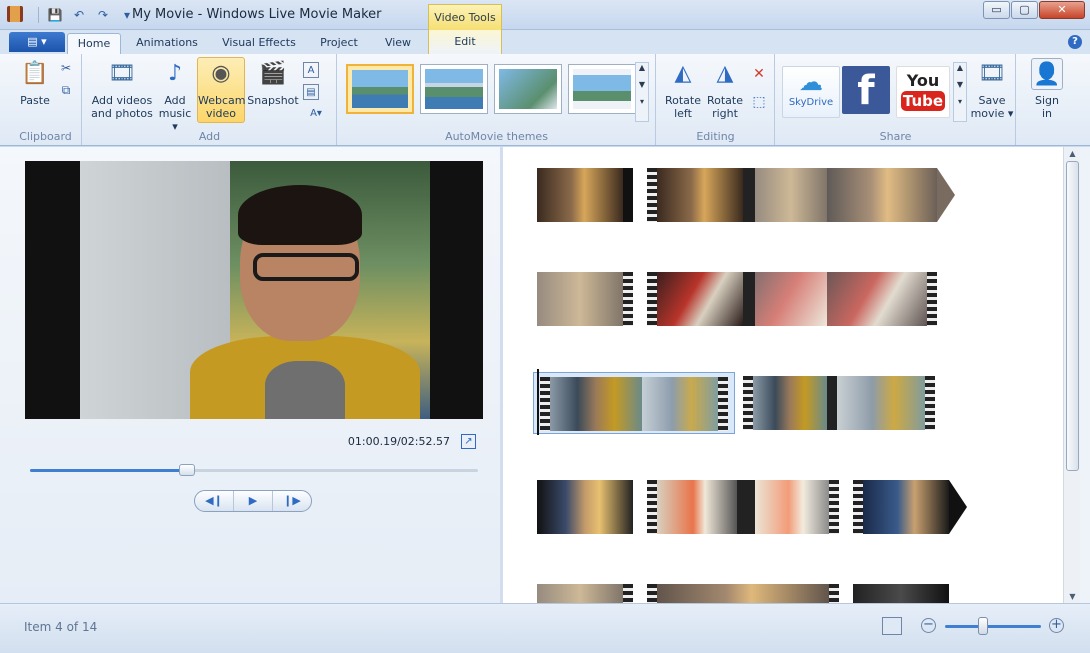 The width and height of the screenshot is (1090, 653). What do you see at coordinates (683, 89) in the screenshot?
I see `rotate-left-button: ◭ Rotate left` at bounding box center [683, 89].